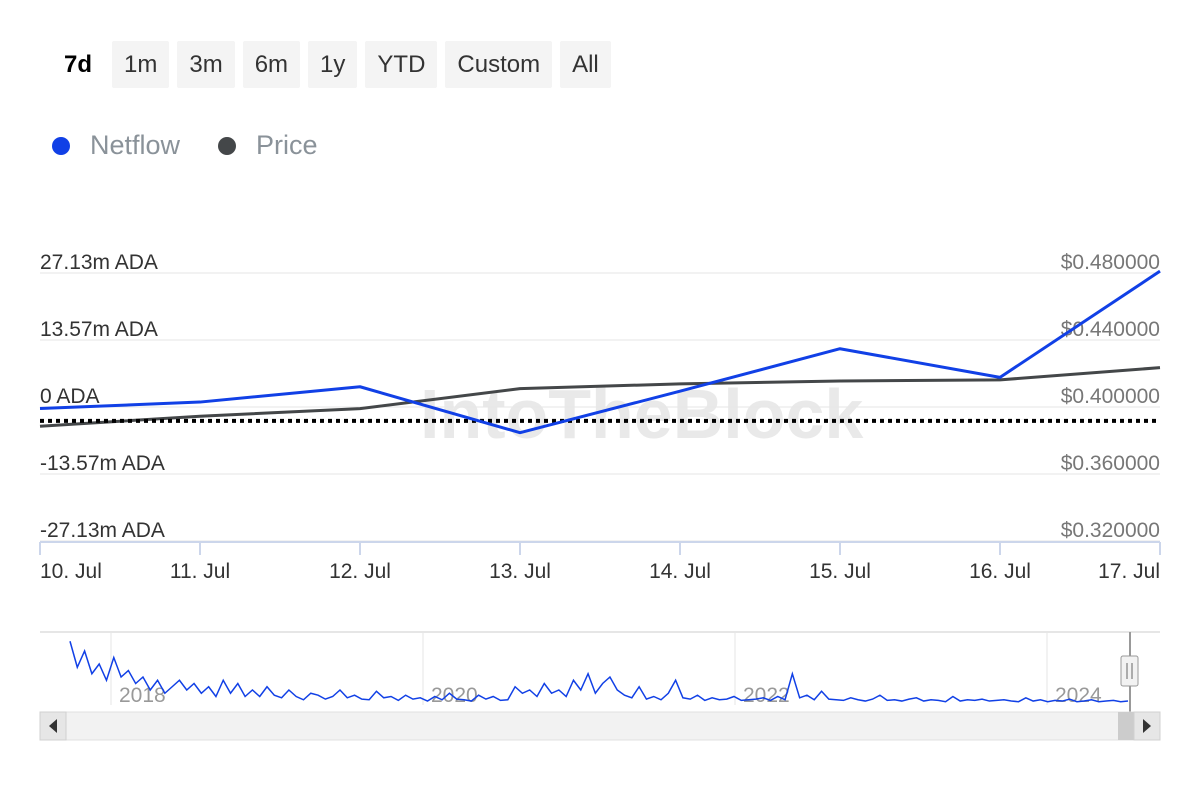 This screenshot has width=1200, height=800. What do you see at coordinates (102, 530) in the screenshot?
I see `y-left-tick-label: -27.13m ADA` at bounding box center [102, 530].